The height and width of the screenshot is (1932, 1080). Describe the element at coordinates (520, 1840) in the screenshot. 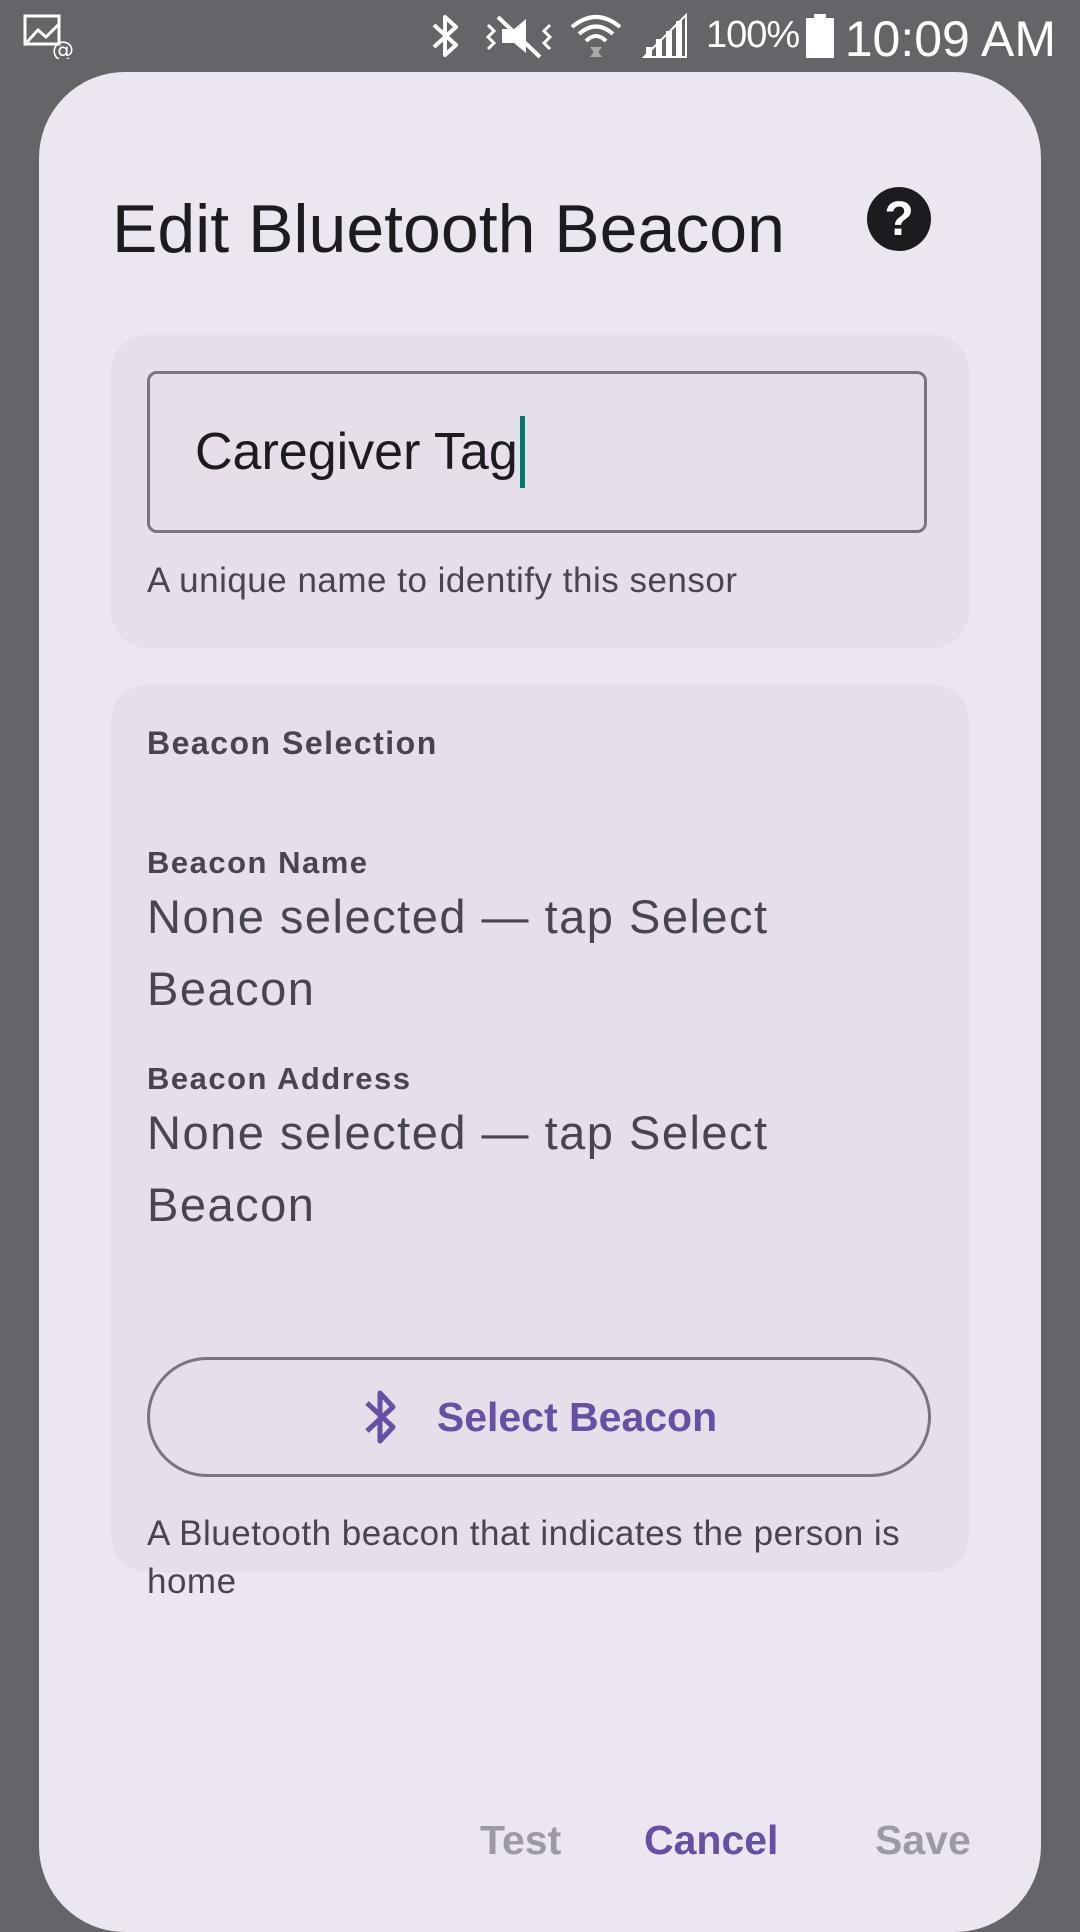

I see `test-button: Test` at that location.